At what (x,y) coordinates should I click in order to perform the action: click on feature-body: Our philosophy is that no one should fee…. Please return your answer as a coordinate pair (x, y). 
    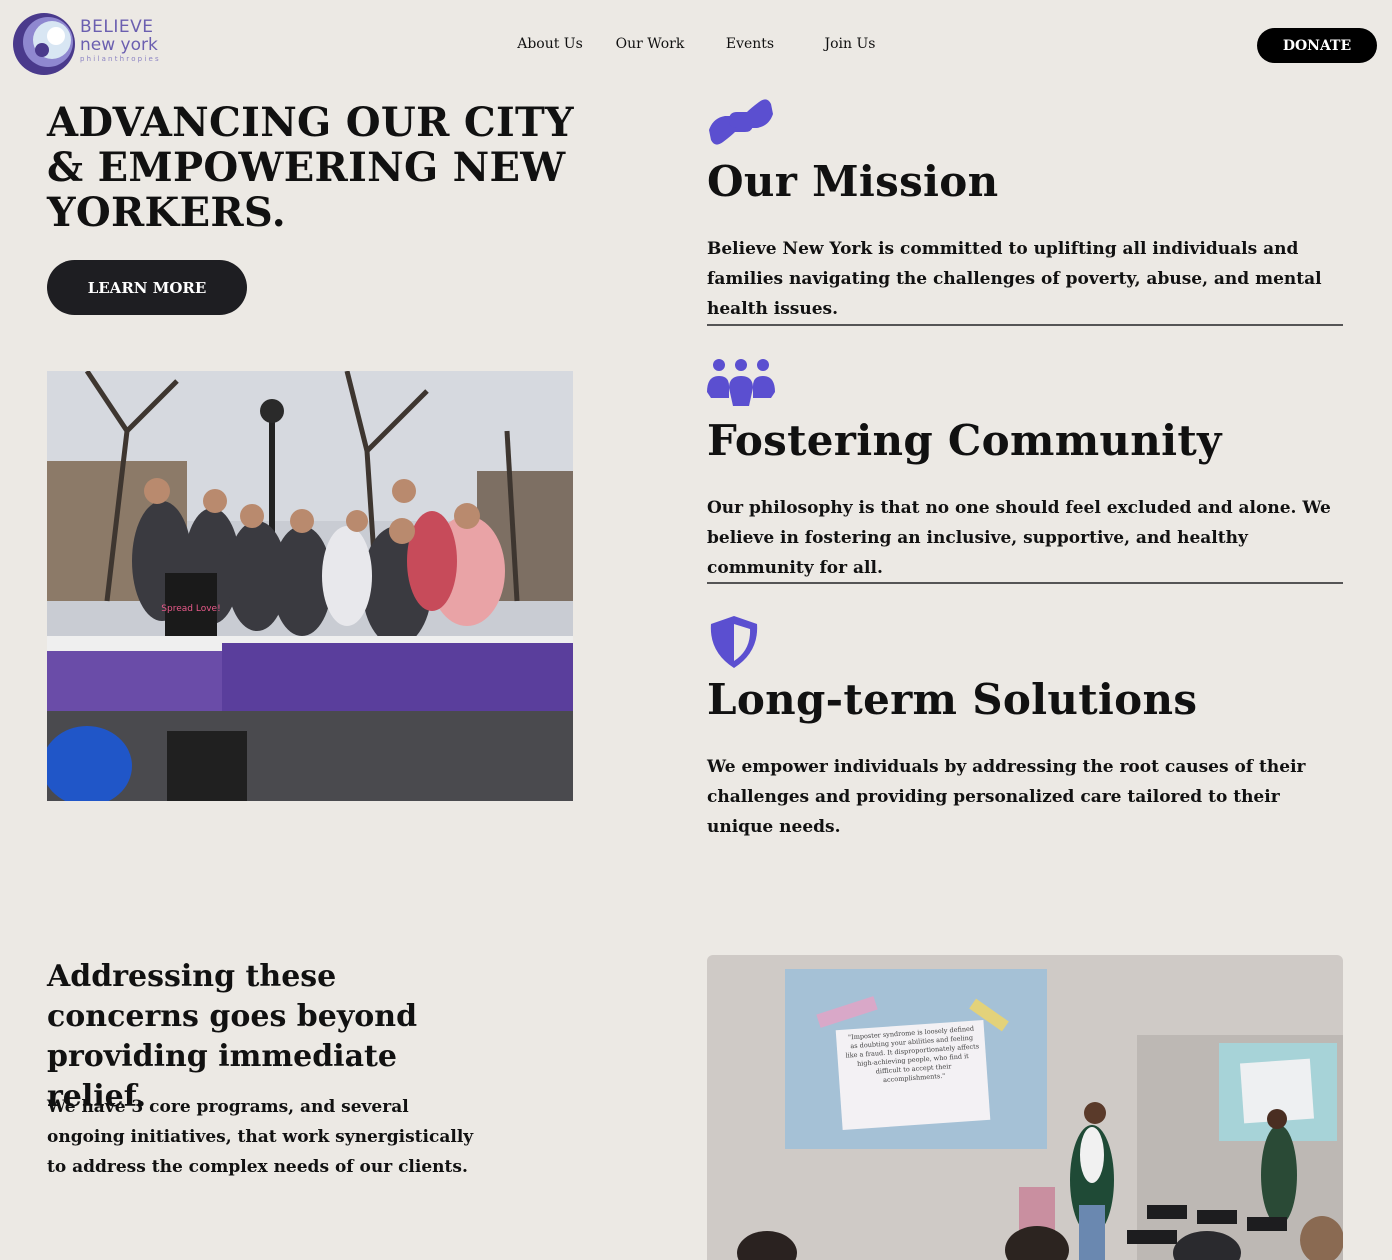
    Looking at the image, I should click on (1019, 538).